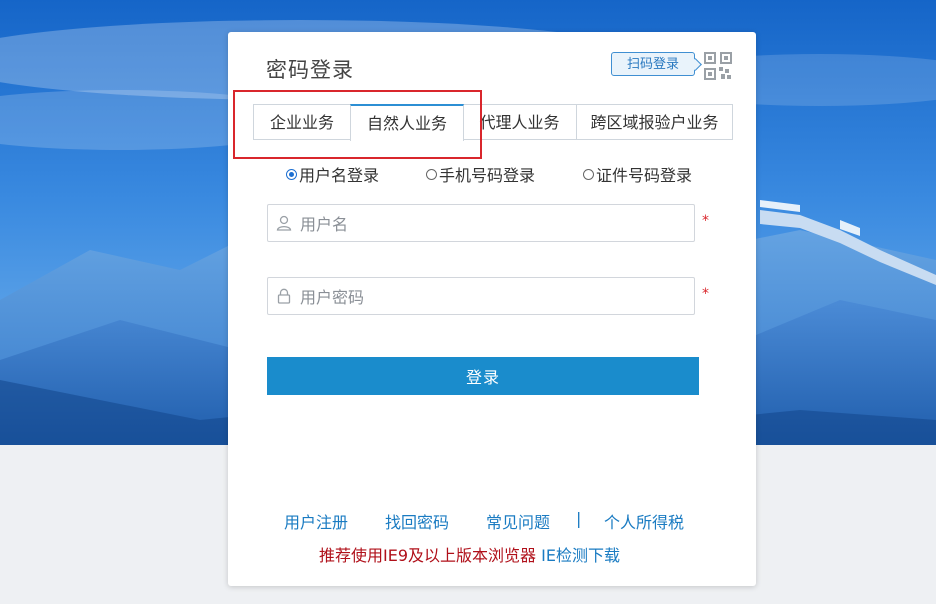 This screenshot has width=936, height=604. I want to click on password-input, so click(495, 297).